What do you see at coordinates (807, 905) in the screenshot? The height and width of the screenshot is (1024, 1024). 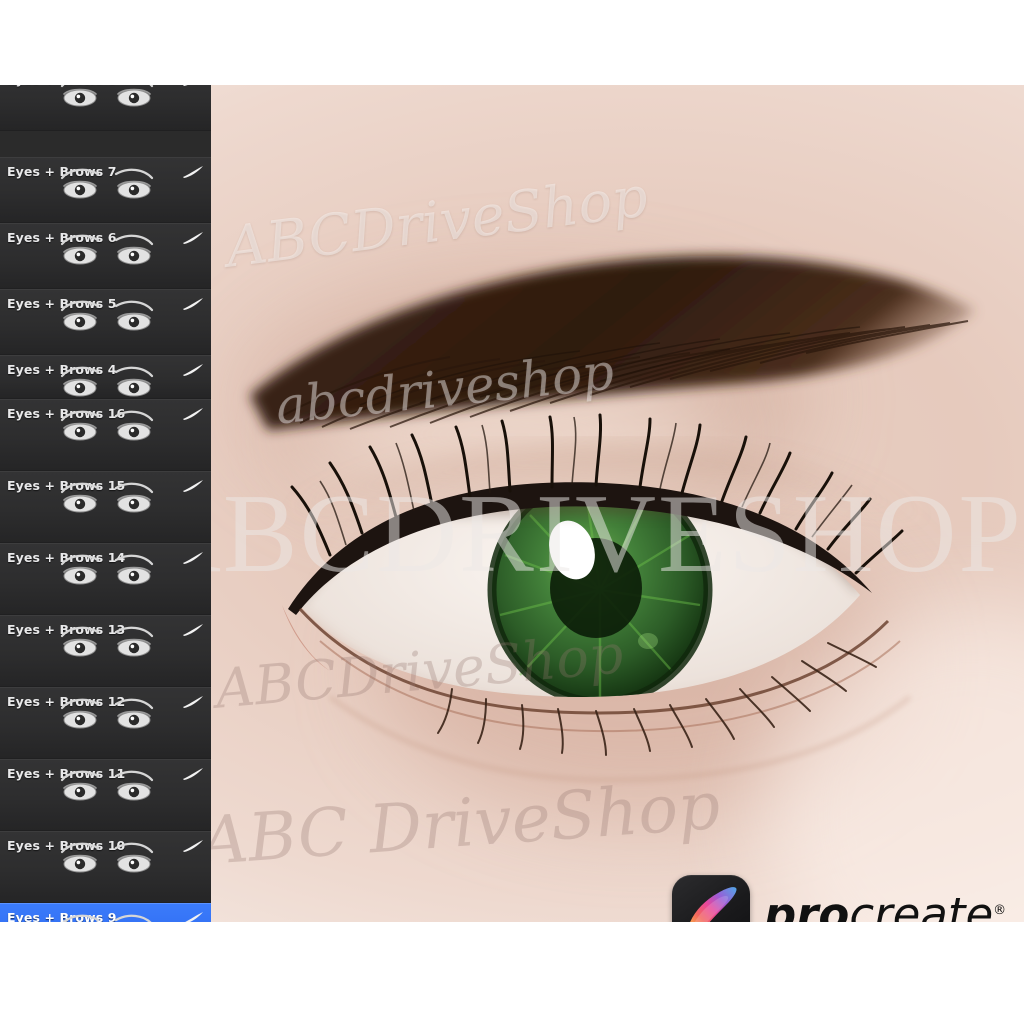 I see `procreate-word-bold: pro` at bounding box center [807, 905].